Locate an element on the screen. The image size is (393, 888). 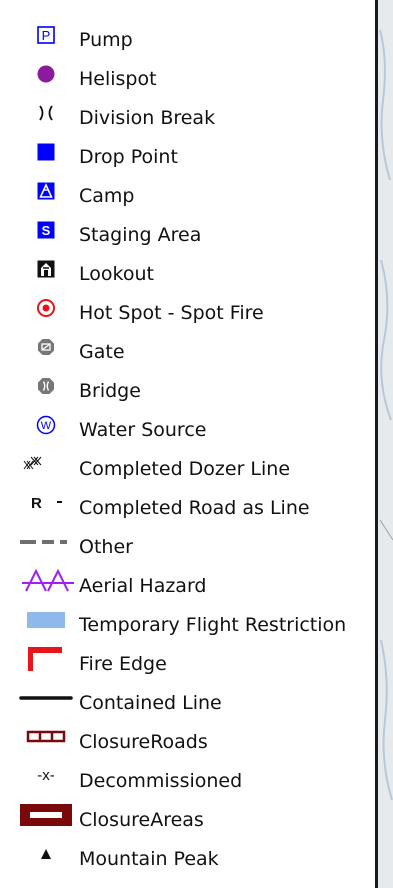
aerial-hazard-icon is located at coordinates (46, 580).